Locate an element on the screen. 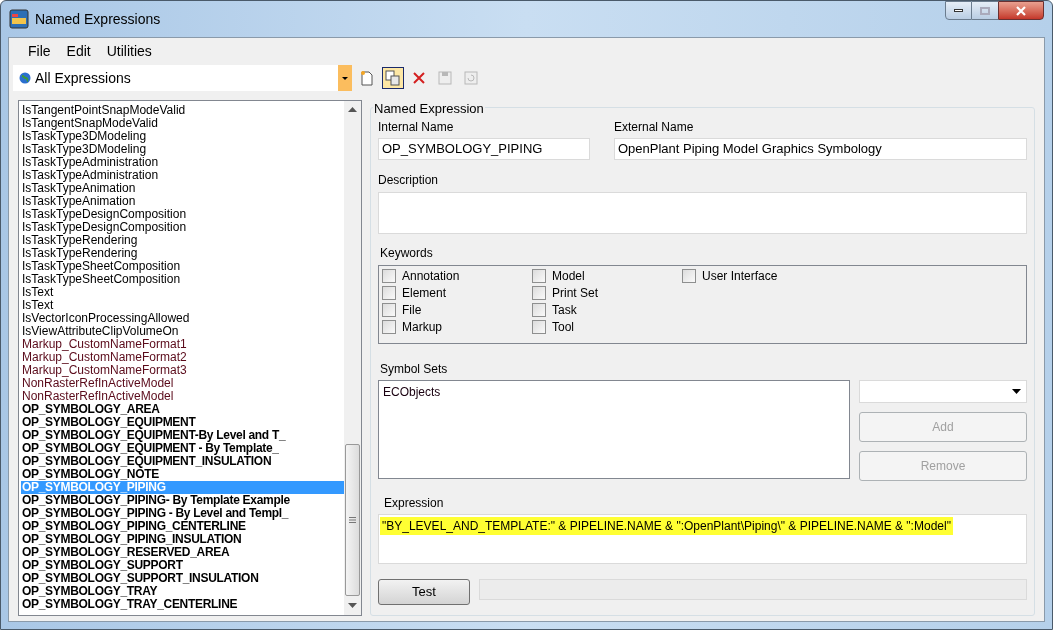 The height and width of the screenshot is (630, 1053). scrollbar-thumb is located at coordinates (352, 520).